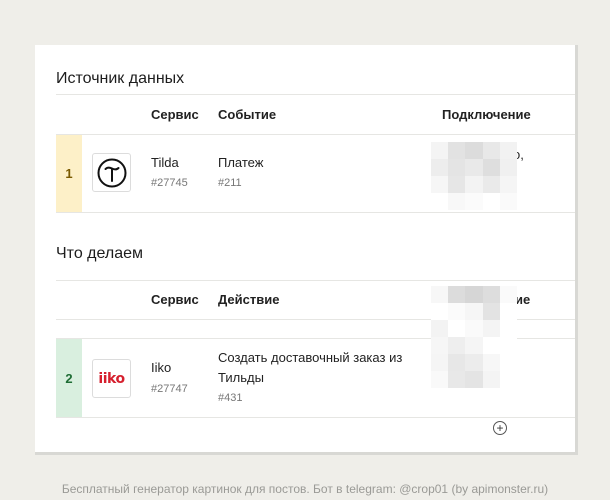 Image resolution: width=610 pixels, height=500 pixels. I want to click on row-number-badge: 2, so click(69, 378).